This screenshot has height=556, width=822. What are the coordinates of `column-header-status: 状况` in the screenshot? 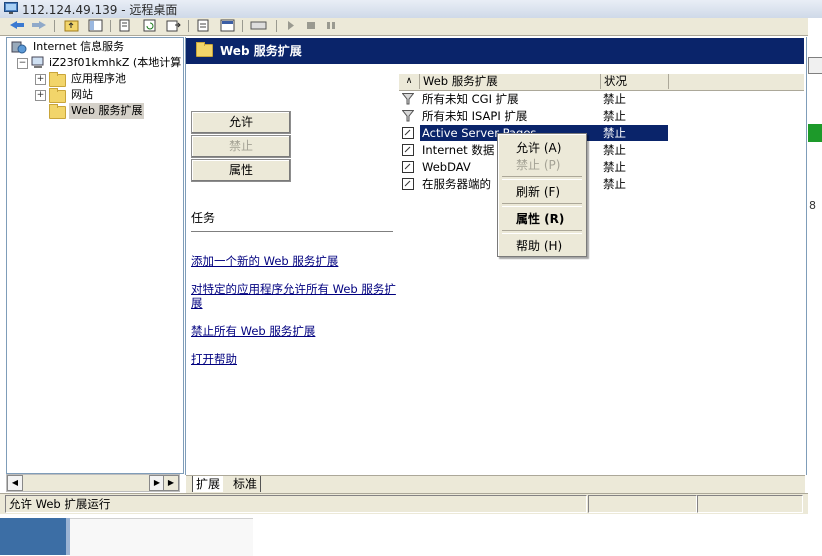 It's located at (635, 81).